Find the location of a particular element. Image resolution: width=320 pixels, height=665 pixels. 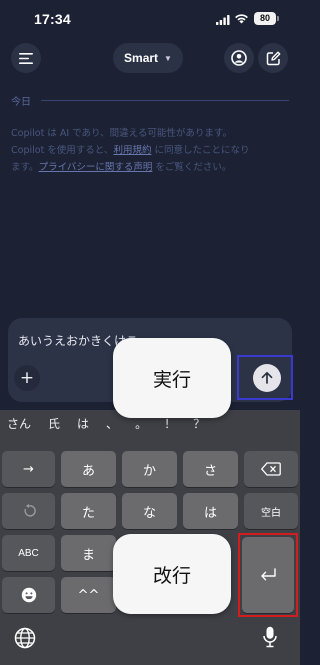

new-chat-button is located at coordinates (273, 58).